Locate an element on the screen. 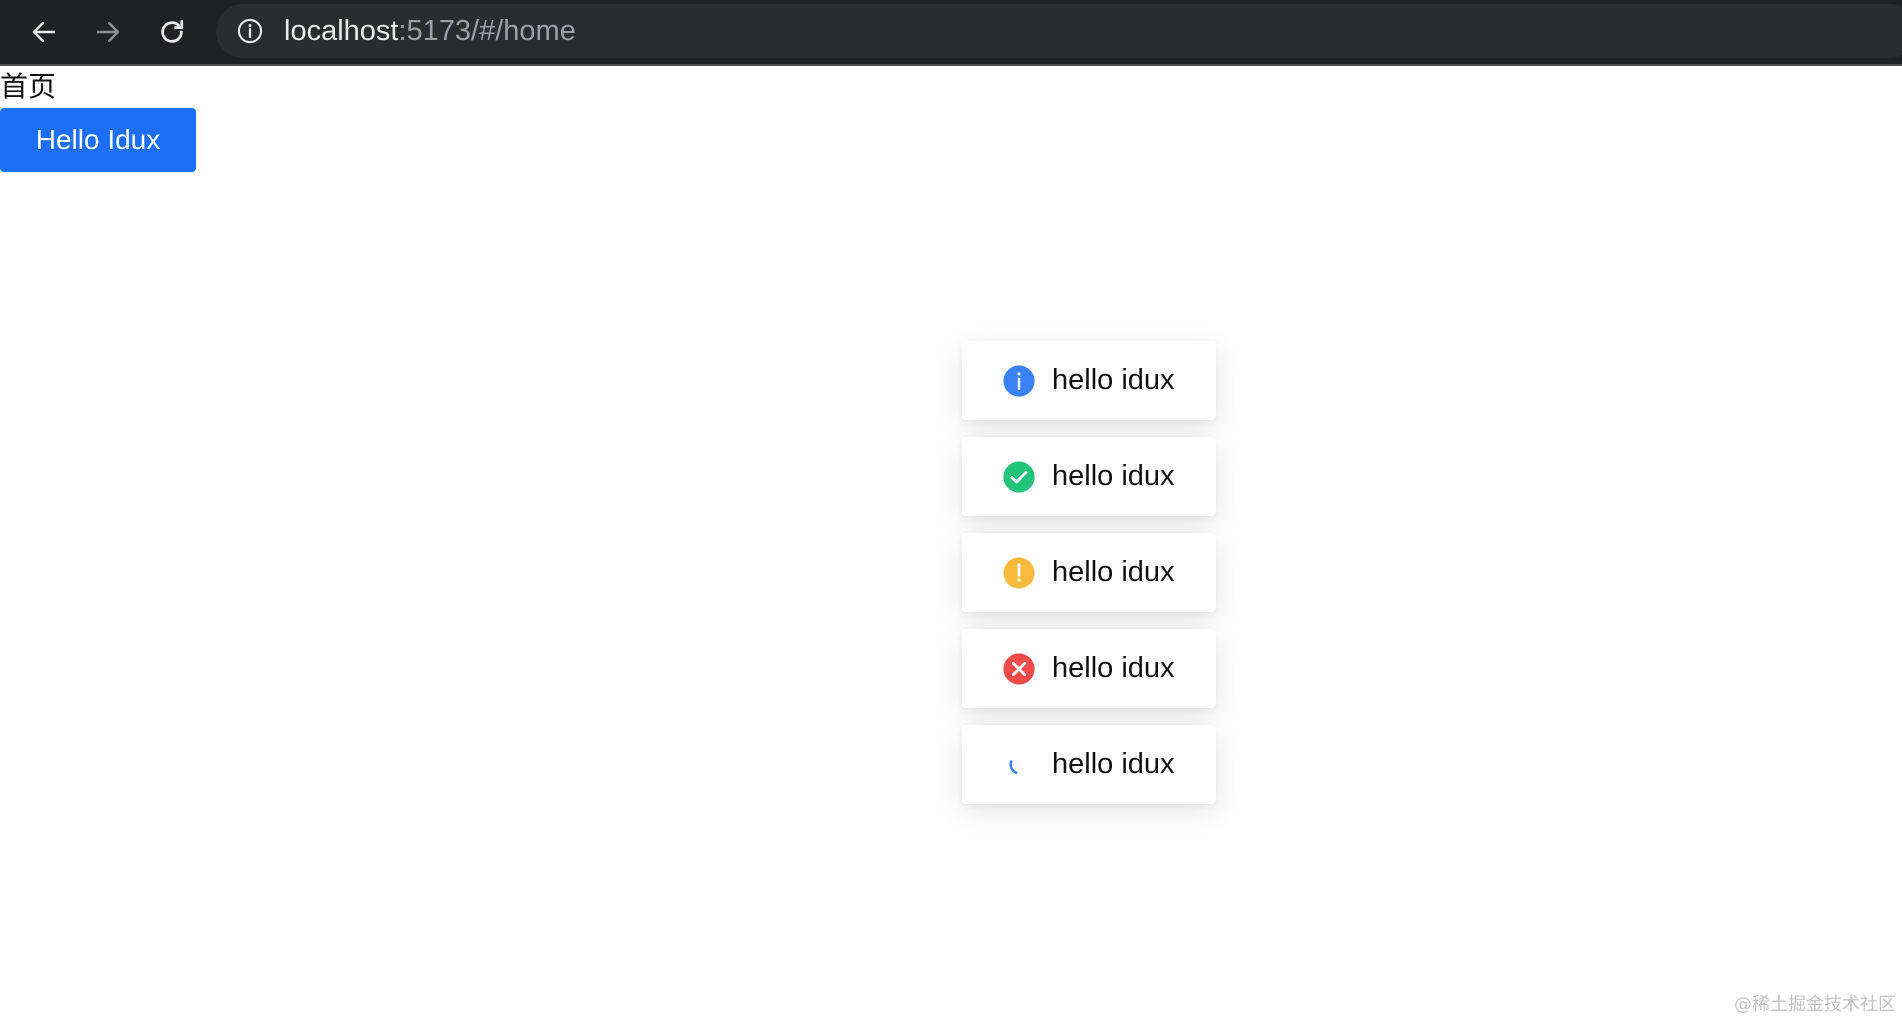 Image resolution: width=1902 pixels, height=1024 pixels. message-info: hello idux is located at coordinates (1089, 380).